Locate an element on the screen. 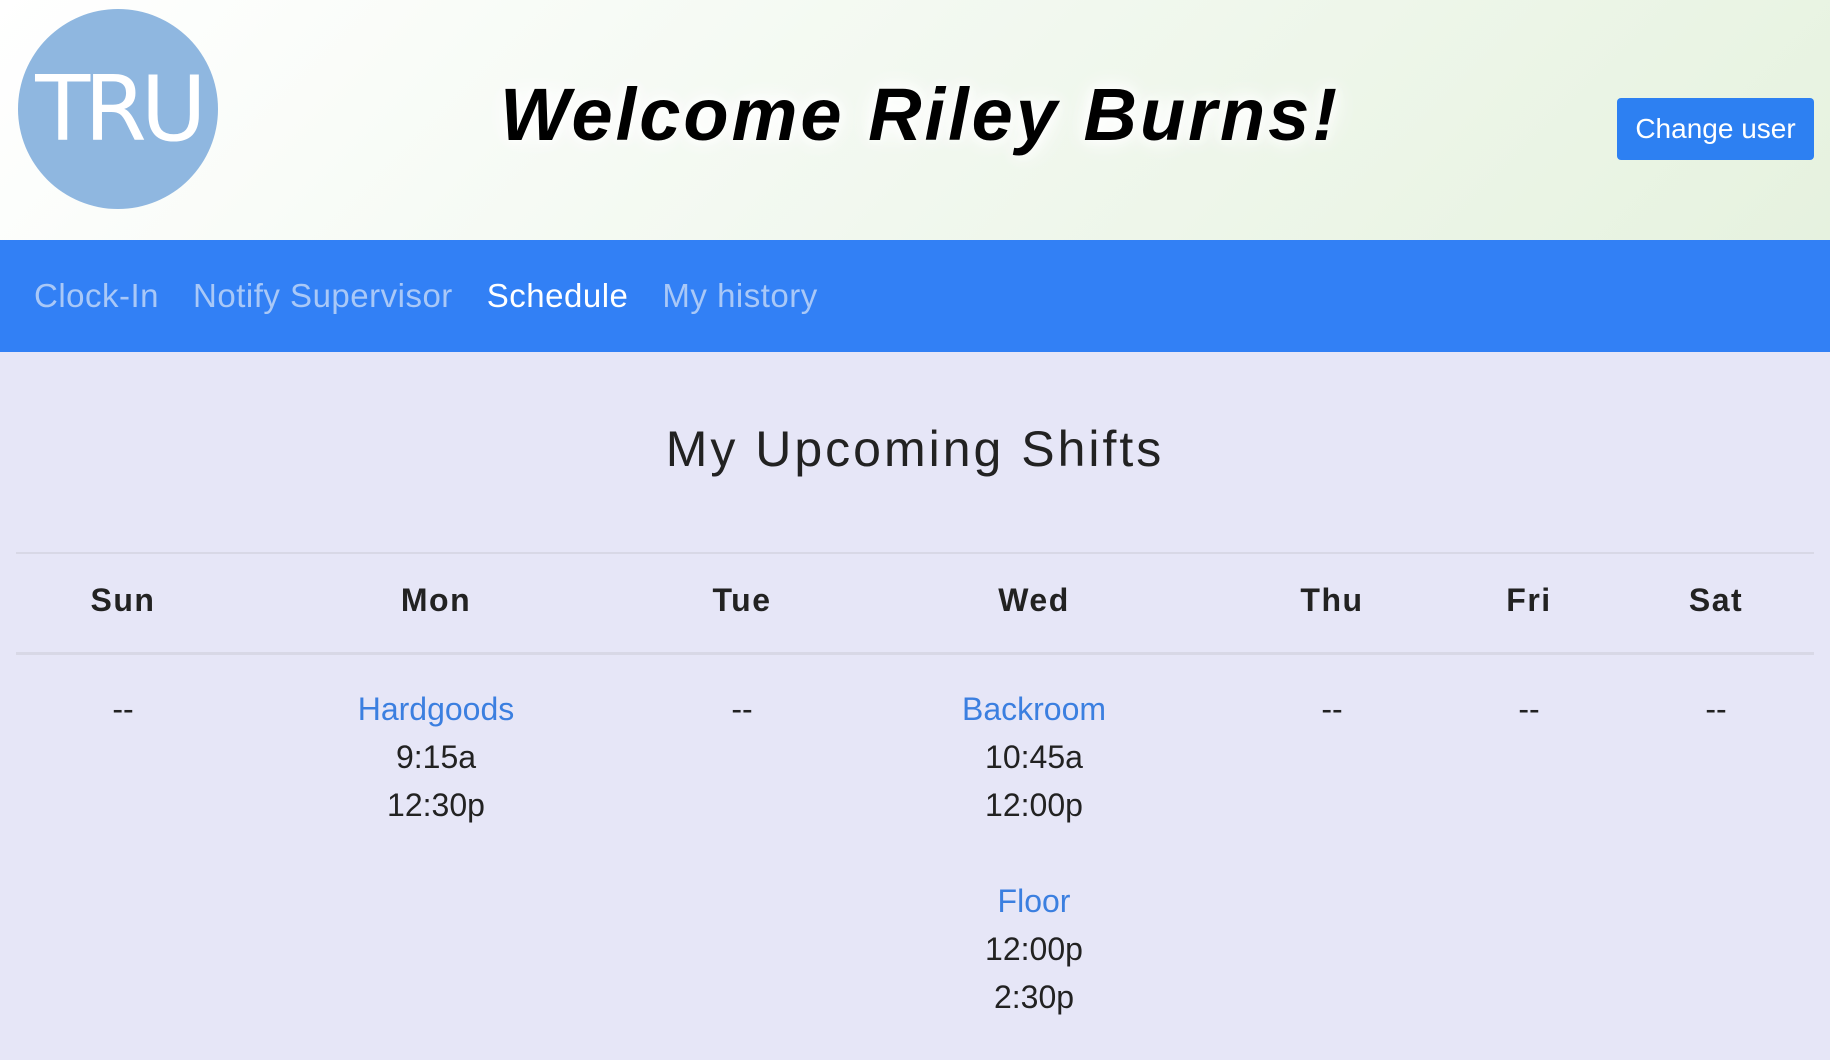  shift-start-time: 10:45a is located at coordinates (1034, 757).